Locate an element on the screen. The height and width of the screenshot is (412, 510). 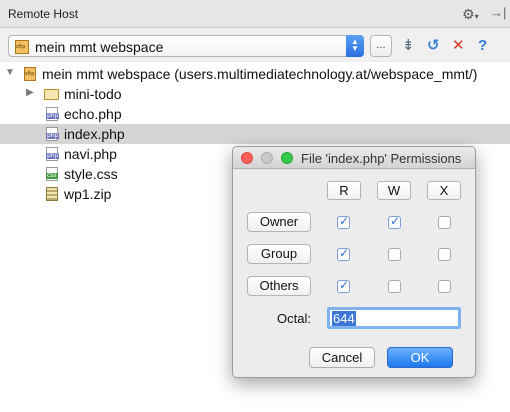
row-button-owner: Owner is located at coordinates (279, 222).